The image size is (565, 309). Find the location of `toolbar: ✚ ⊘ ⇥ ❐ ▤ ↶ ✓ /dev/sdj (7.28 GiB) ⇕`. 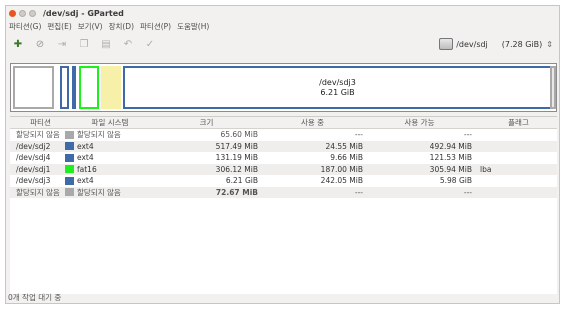

toolbar: ✚ ⊘ ⇥ ❐ ▤ ↶ ✓ /dev/sdj (7.28 GiB) ⇕ is located at coordinates (282, 44).